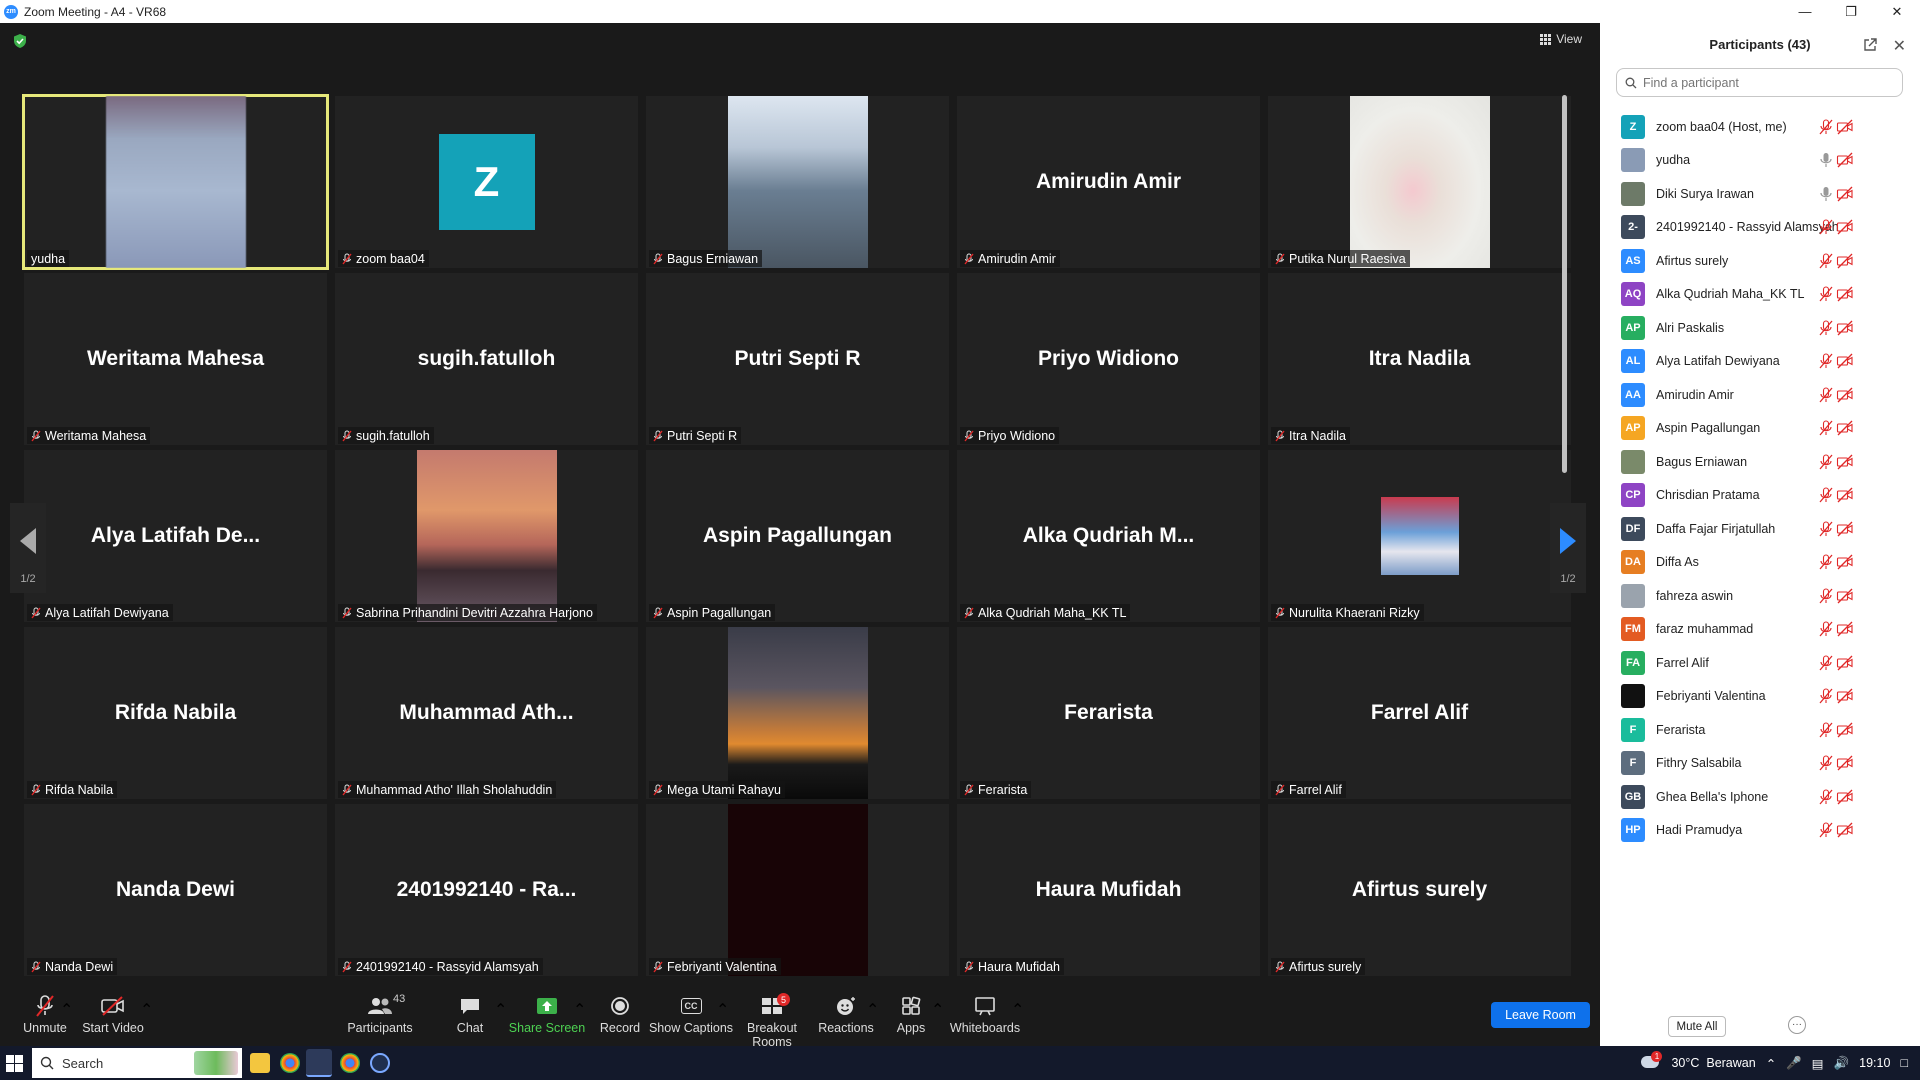 The image size is (1920, 1080). I want to click on video-tile: Priyo Widiono Priyo Widiono, so click(1108, 359).